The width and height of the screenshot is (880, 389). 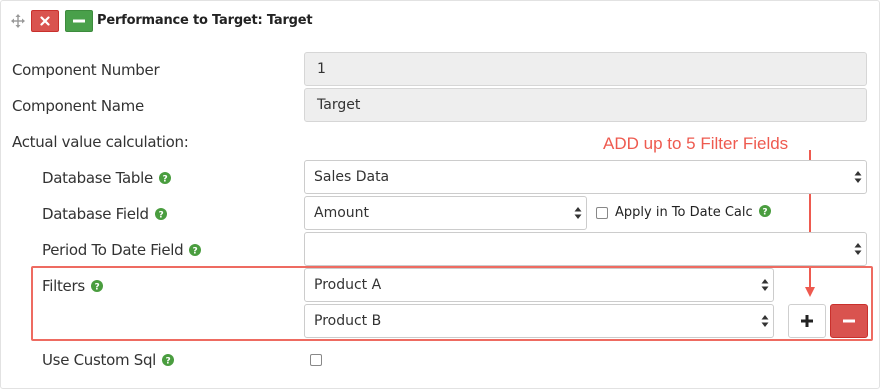 What do you see at coordinates (693, 212) in the screenshot?
I see `apply-to-date-label: Apply in To Date Calc?` at bounding box center [693, 212].